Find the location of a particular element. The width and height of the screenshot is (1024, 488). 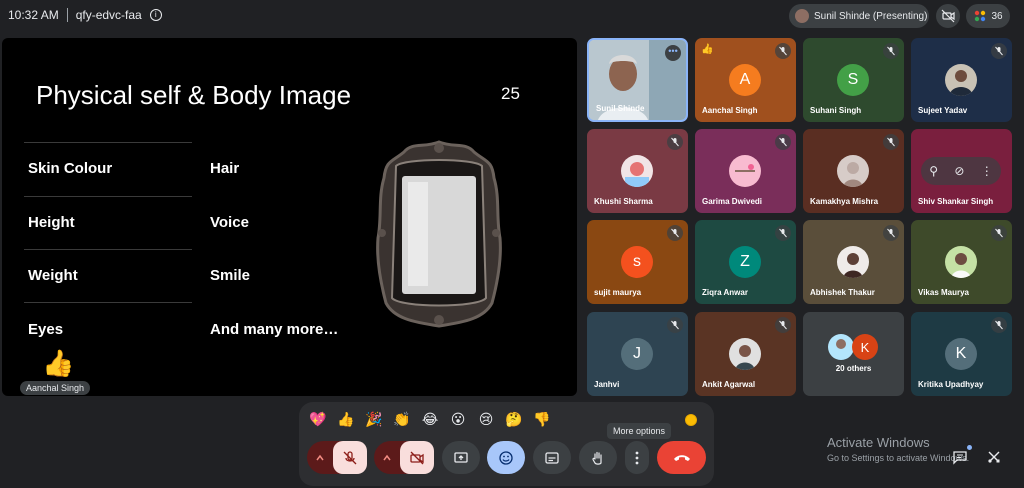

info-icon: i is located at coordinates (155, 15).